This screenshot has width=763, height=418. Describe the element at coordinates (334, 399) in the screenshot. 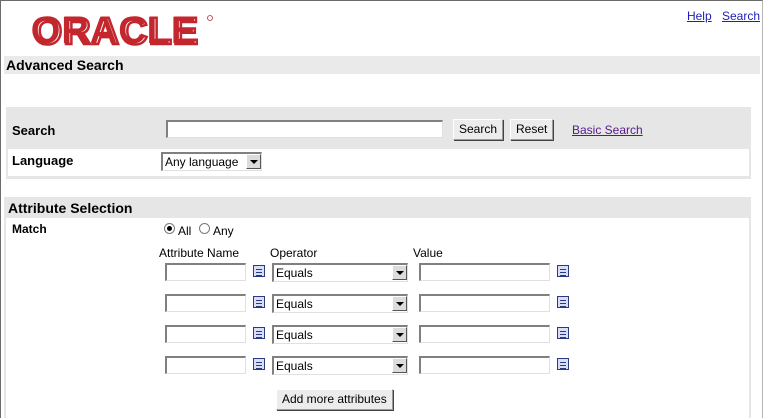

I see `add-more-attributes-button: Add more attributes` at that location.